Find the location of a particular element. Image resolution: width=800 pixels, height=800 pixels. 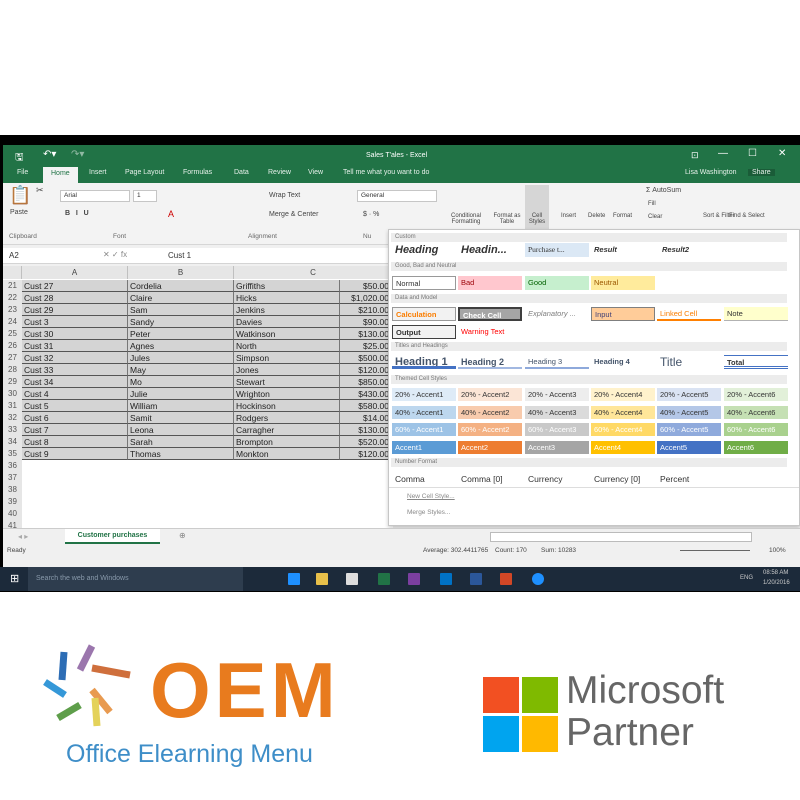

cell-b: Peter is located at coordinates (181, 334).